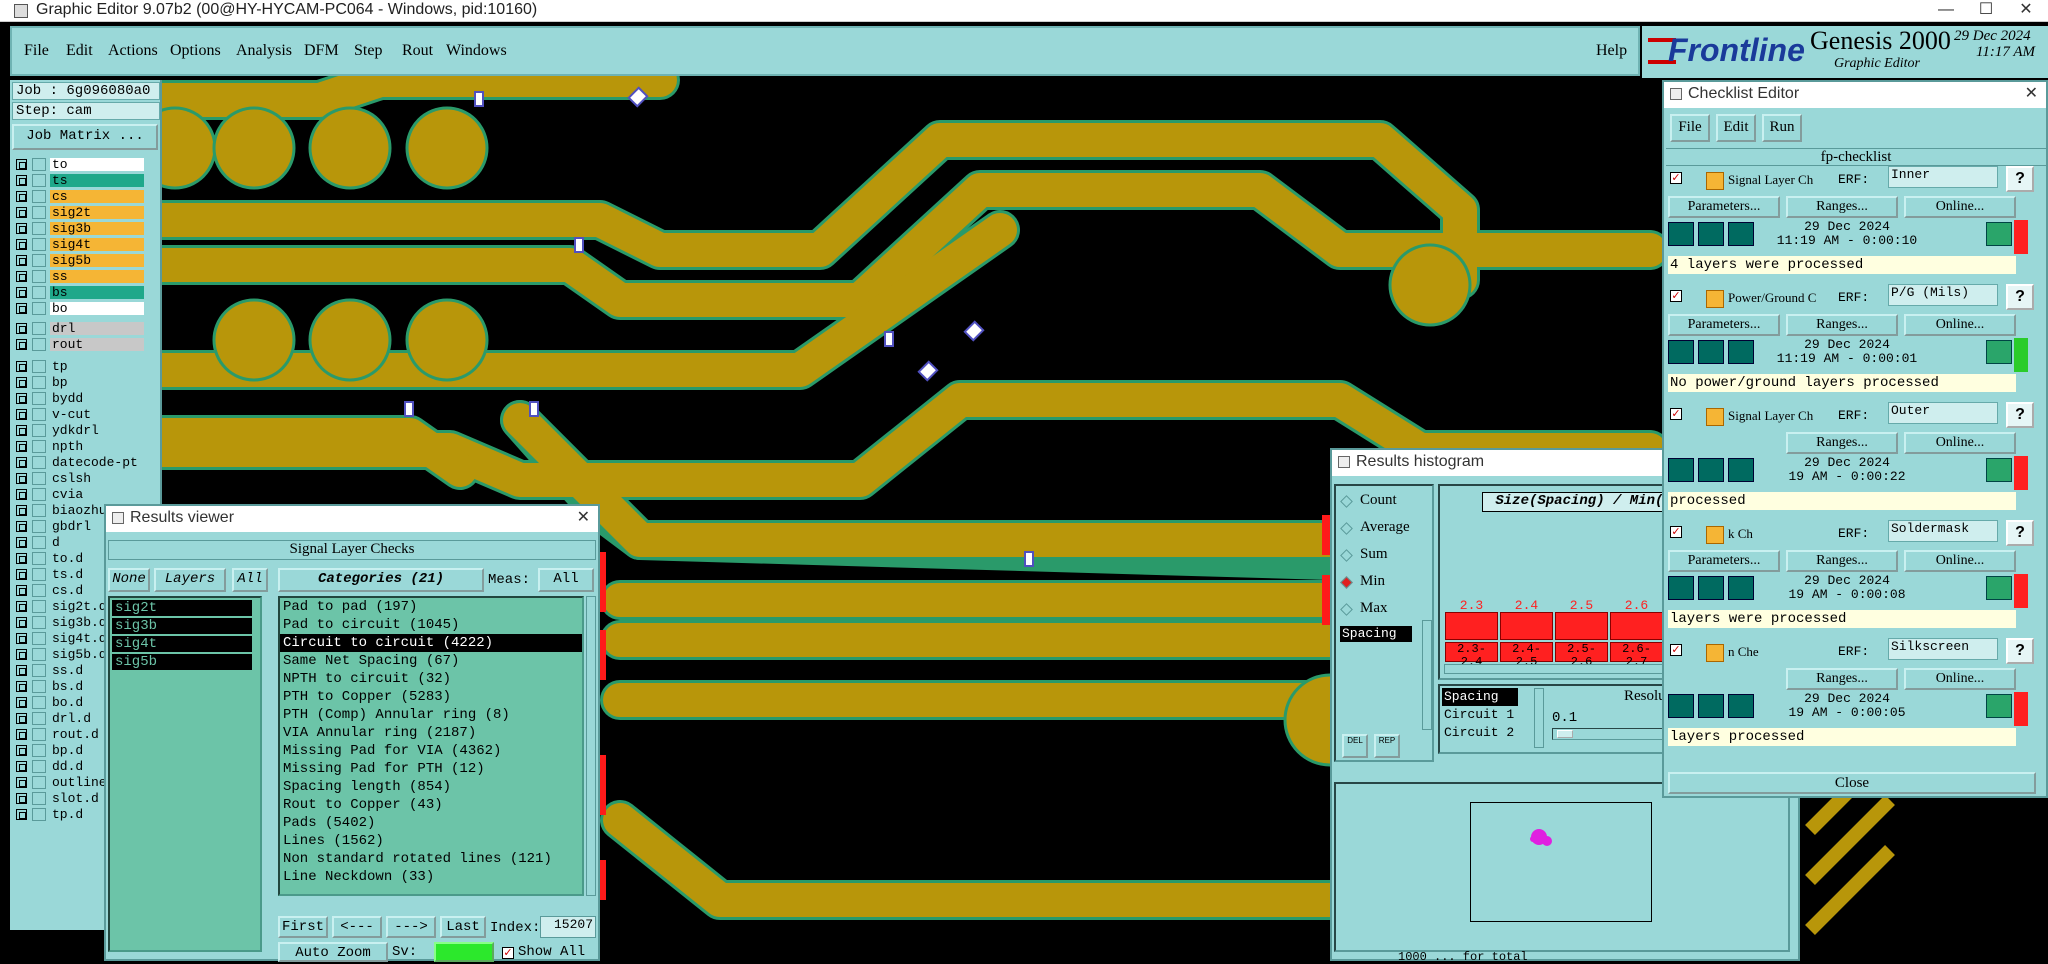 The height and width of the screenshot is (964, 2048). I want to click on close-icon: ✕, so click(583, 518).